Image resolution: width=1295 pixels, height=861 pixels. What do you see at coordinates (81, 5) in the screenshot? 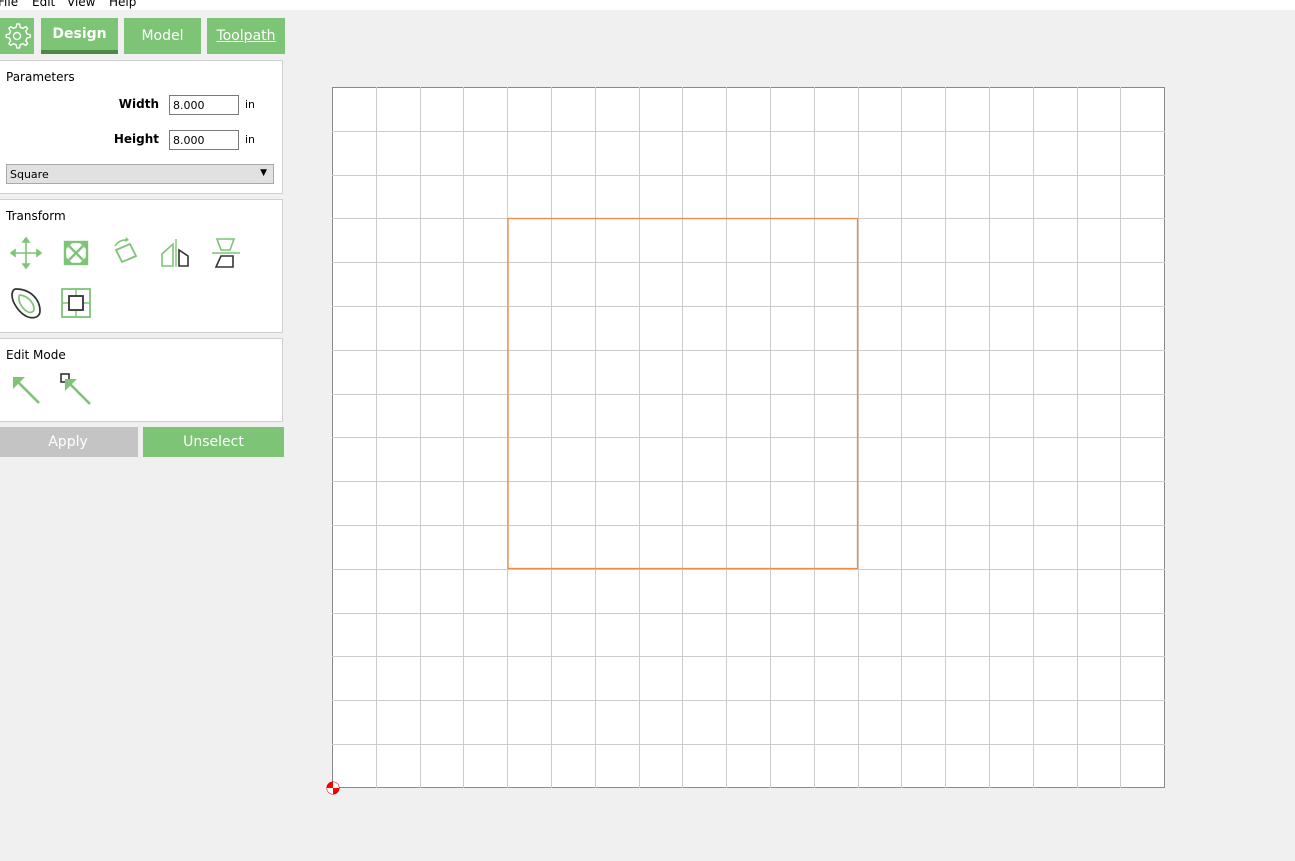
I see `menu-view: View` at bounding box center [81, 5].